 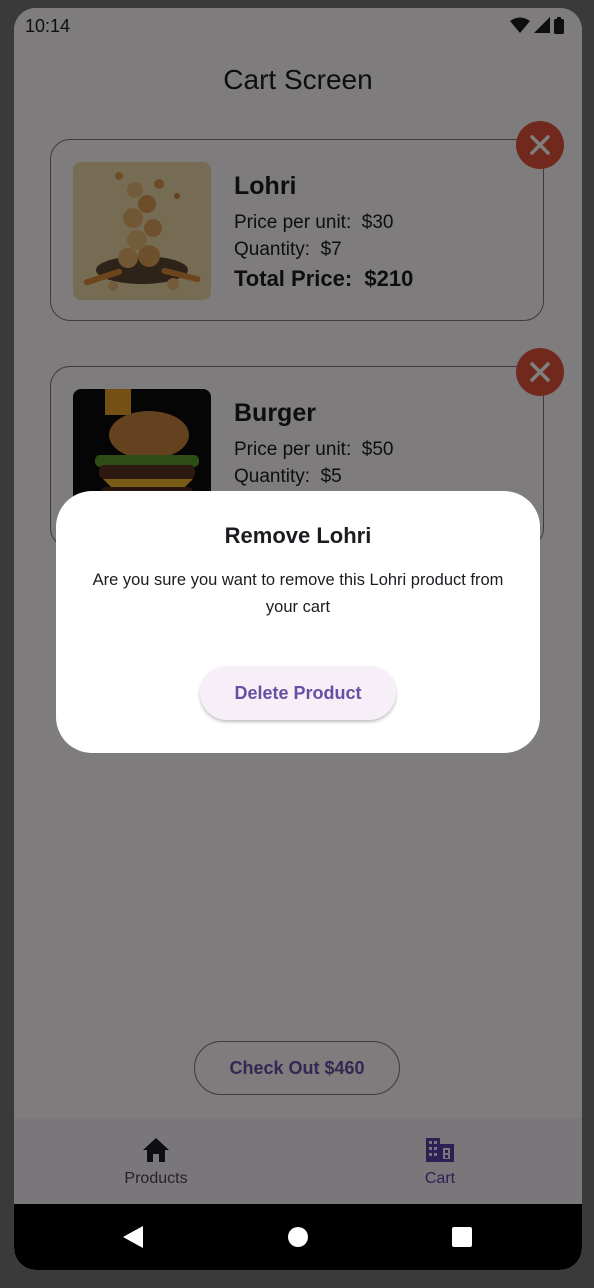 I want to click on delete-product-button: Delete Product, so click(x=298, y=693).